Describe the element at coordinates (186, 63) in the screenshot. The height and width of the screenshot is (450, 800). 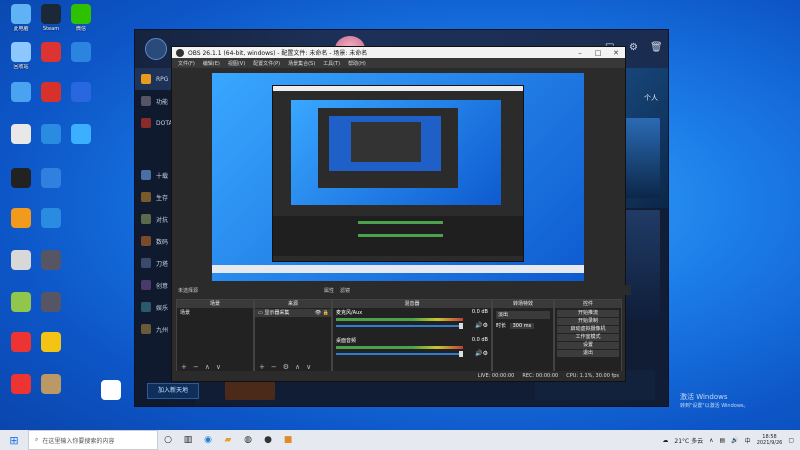
I see `menu-item: 文件(F)` at that location.